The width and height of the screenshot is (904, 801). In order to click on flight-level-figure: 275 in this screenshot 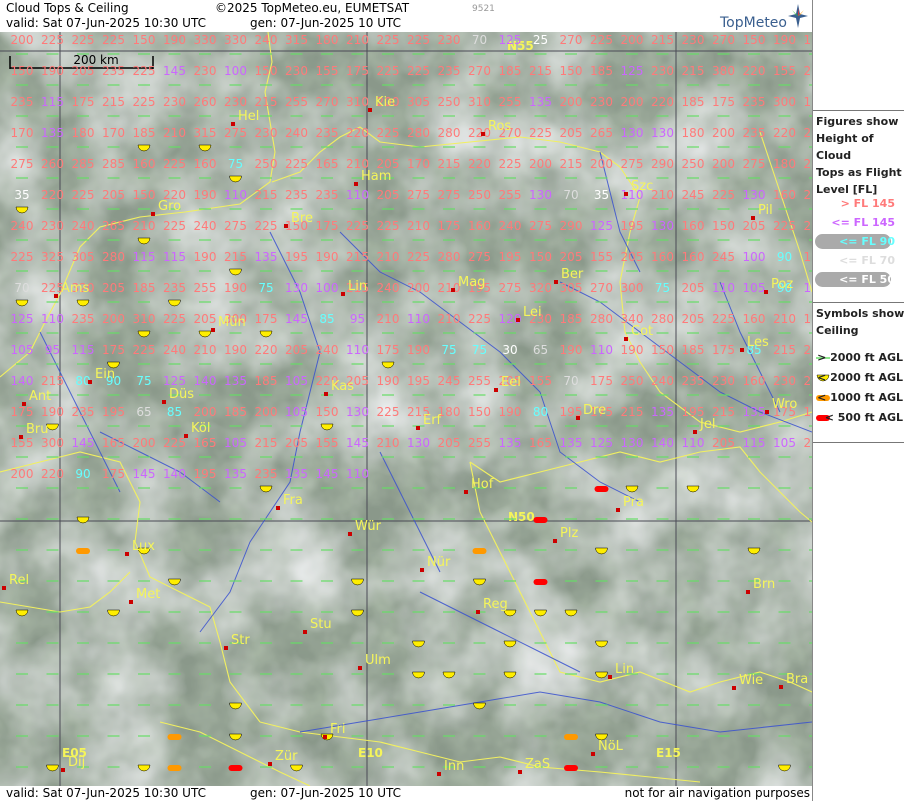, I will do `click(235, 133)`.